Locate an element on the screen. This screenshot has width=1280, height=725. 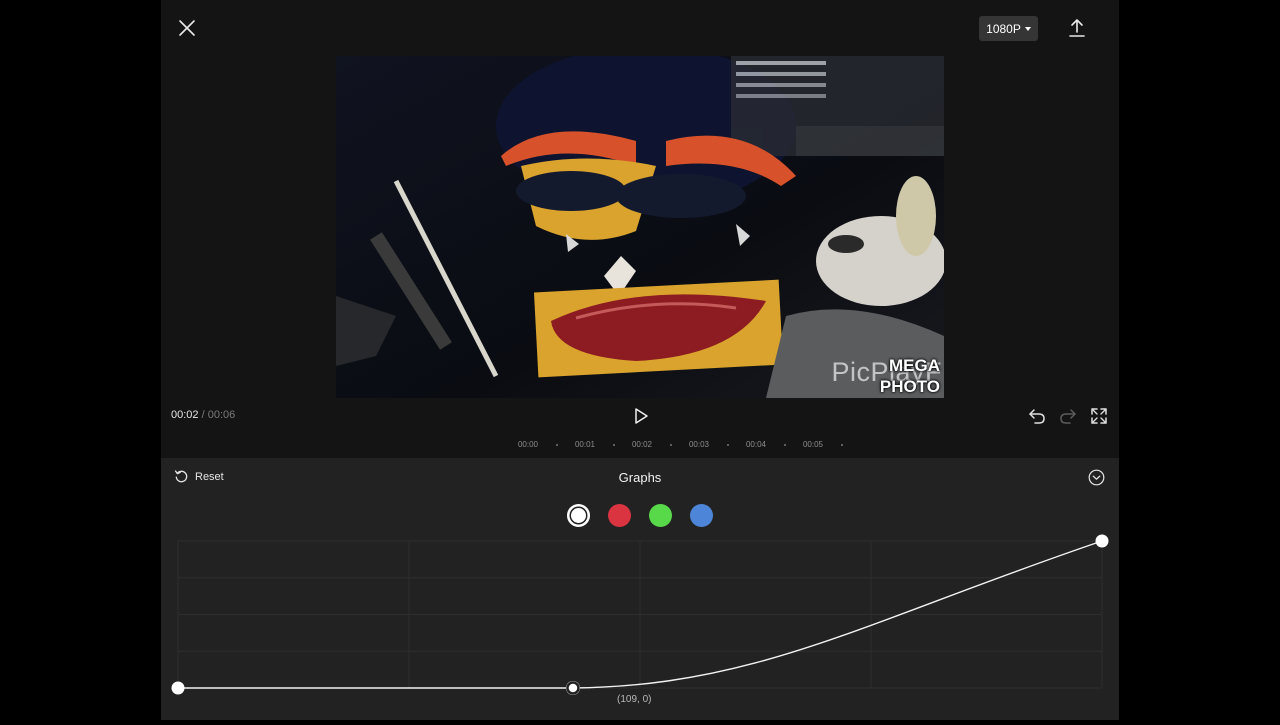
timecode: 00:02 / 00:06 is located at coordinates (203, 415).